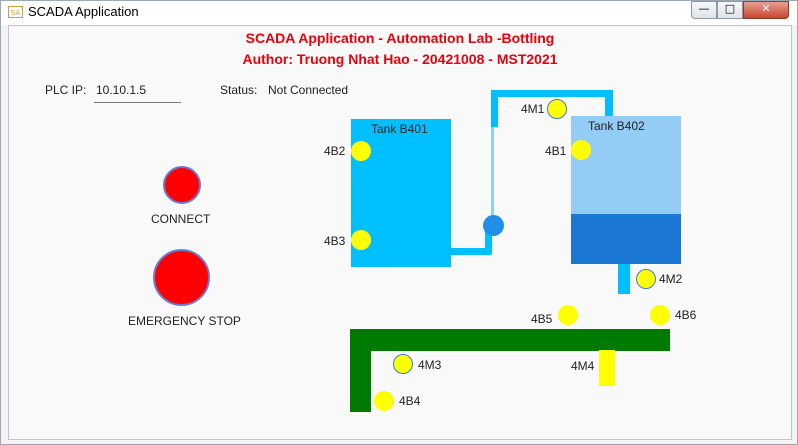  What do you see at coordinates (493, 225) in the screenshot?
I see `pipe-valve-indicator` at bounding box center [493, 225].